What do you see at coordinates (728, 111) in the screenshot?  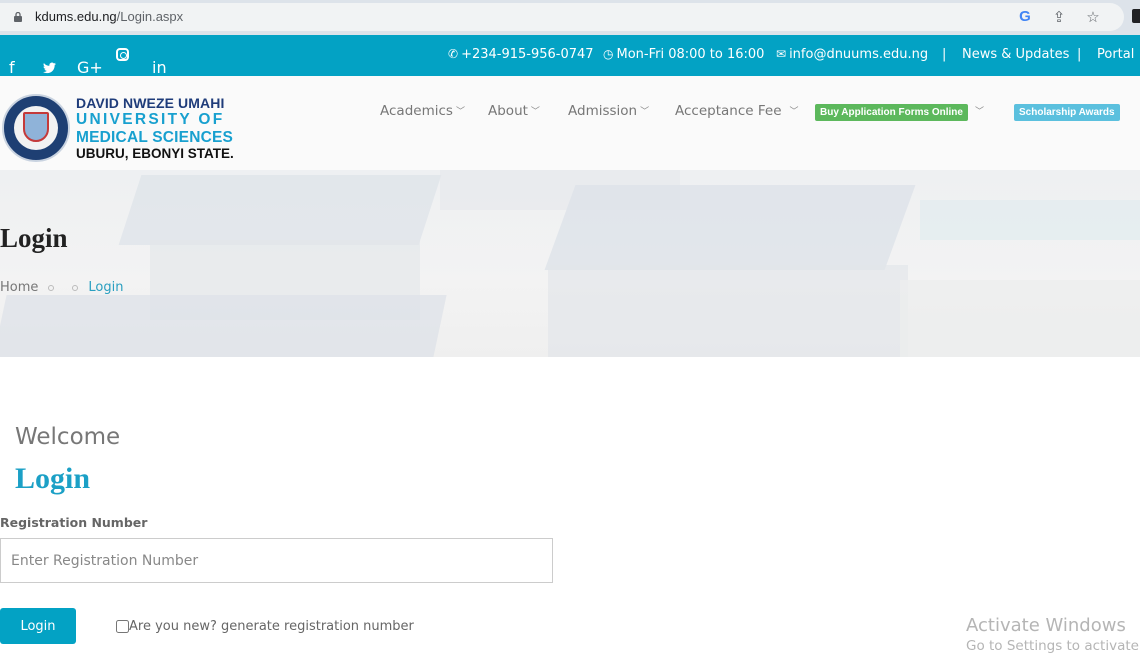 I see `nav-label: Acceptance Fee` at bounding box center [728, 111].